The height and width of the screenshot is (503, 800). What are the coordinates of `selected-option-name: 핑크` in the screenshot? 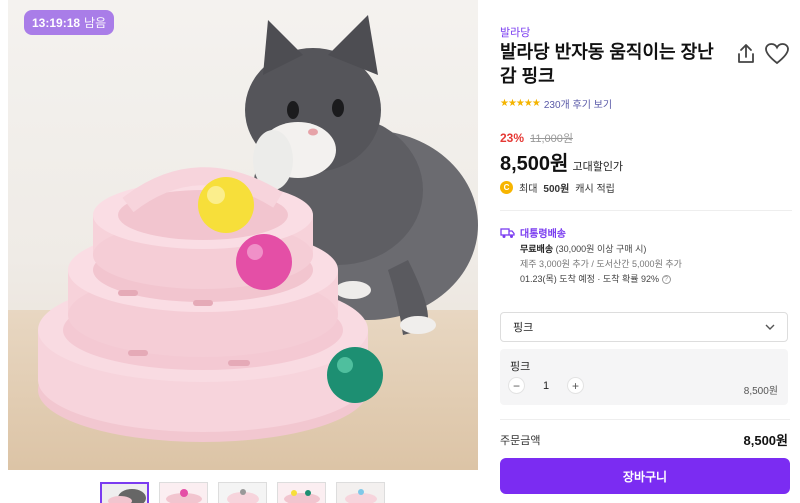 It's located at (520, 367).